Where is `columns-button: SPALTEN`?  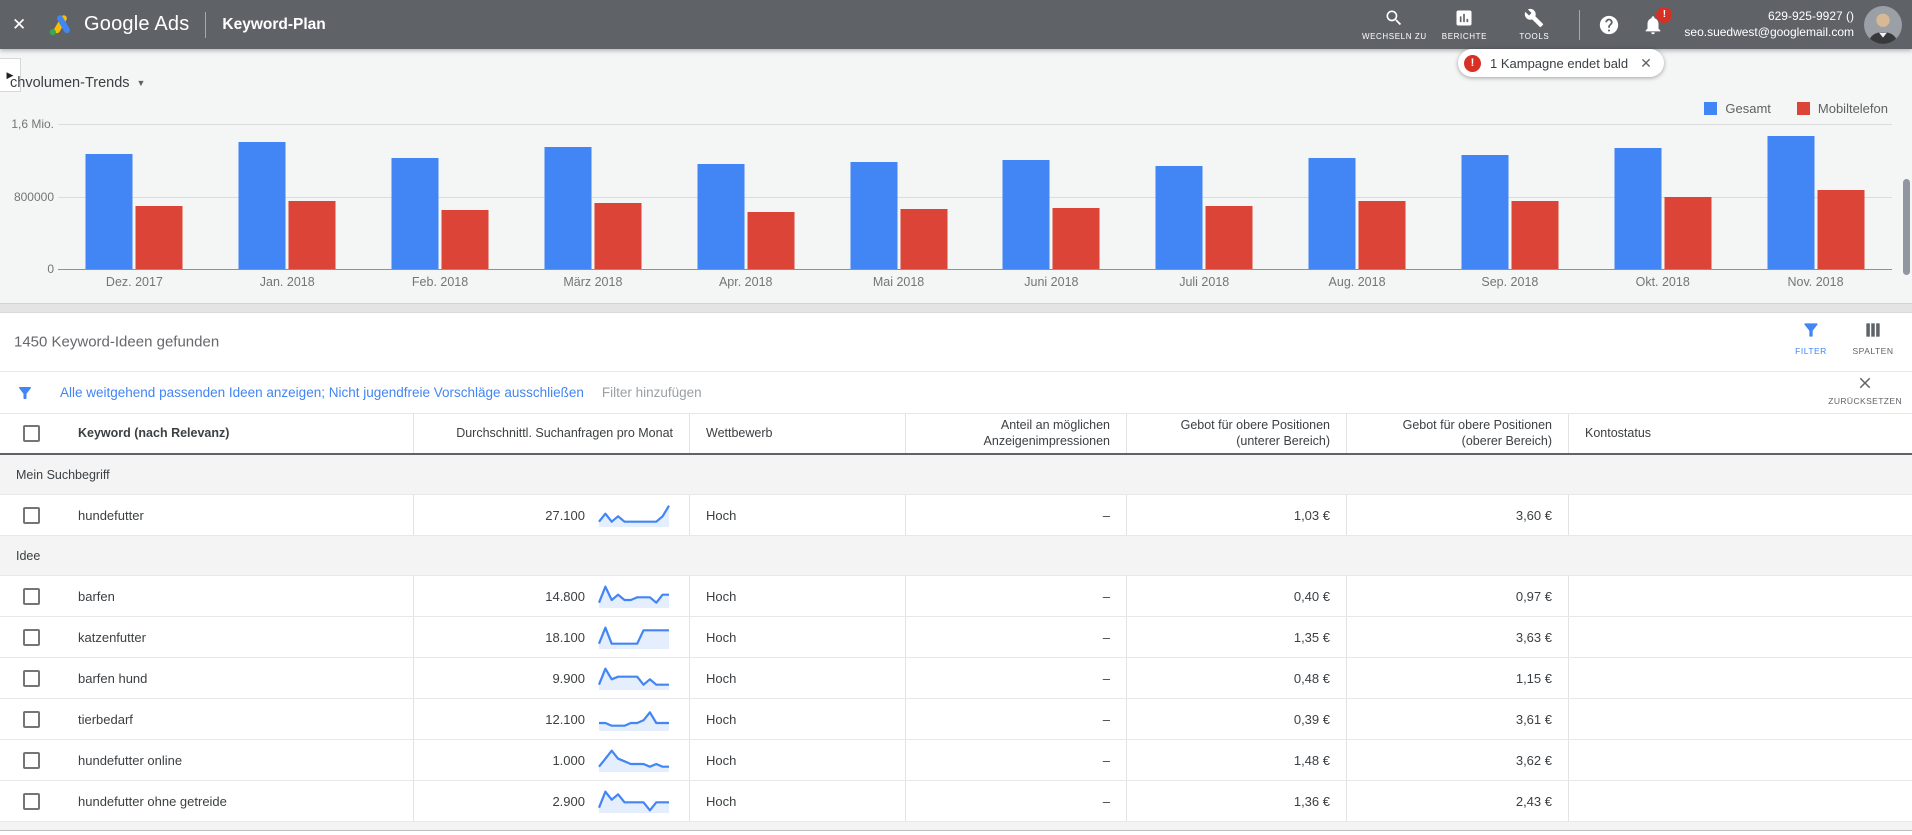 columns-button: SPALTEN is located at coordinates (1873, 338).